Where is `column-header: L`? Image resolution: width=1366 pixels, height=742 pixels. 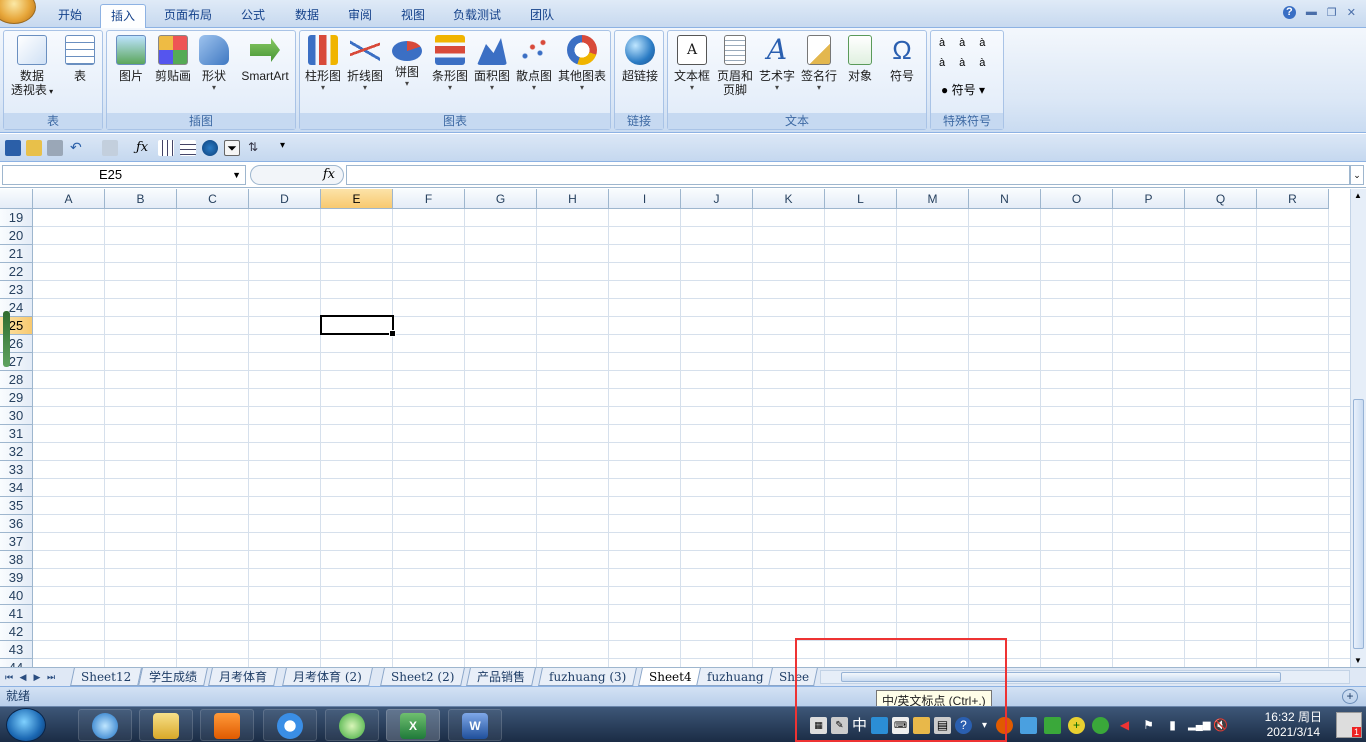 column-header: L is located at coordinates (861, 199).